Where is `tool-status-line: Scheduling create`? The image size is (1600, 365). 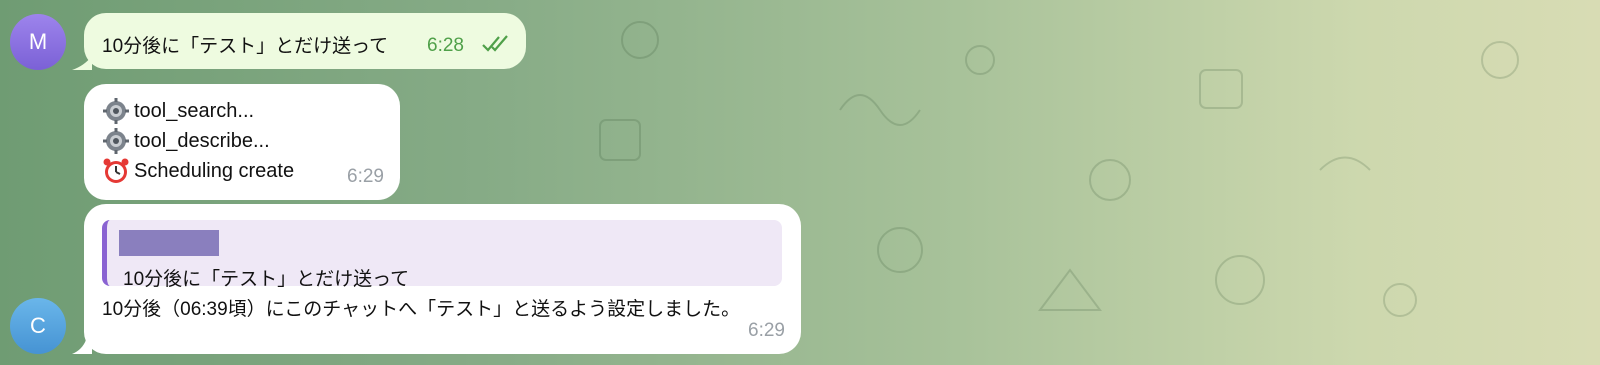
tool-status-line: Scheduling create is located at coordinates (198, 171).